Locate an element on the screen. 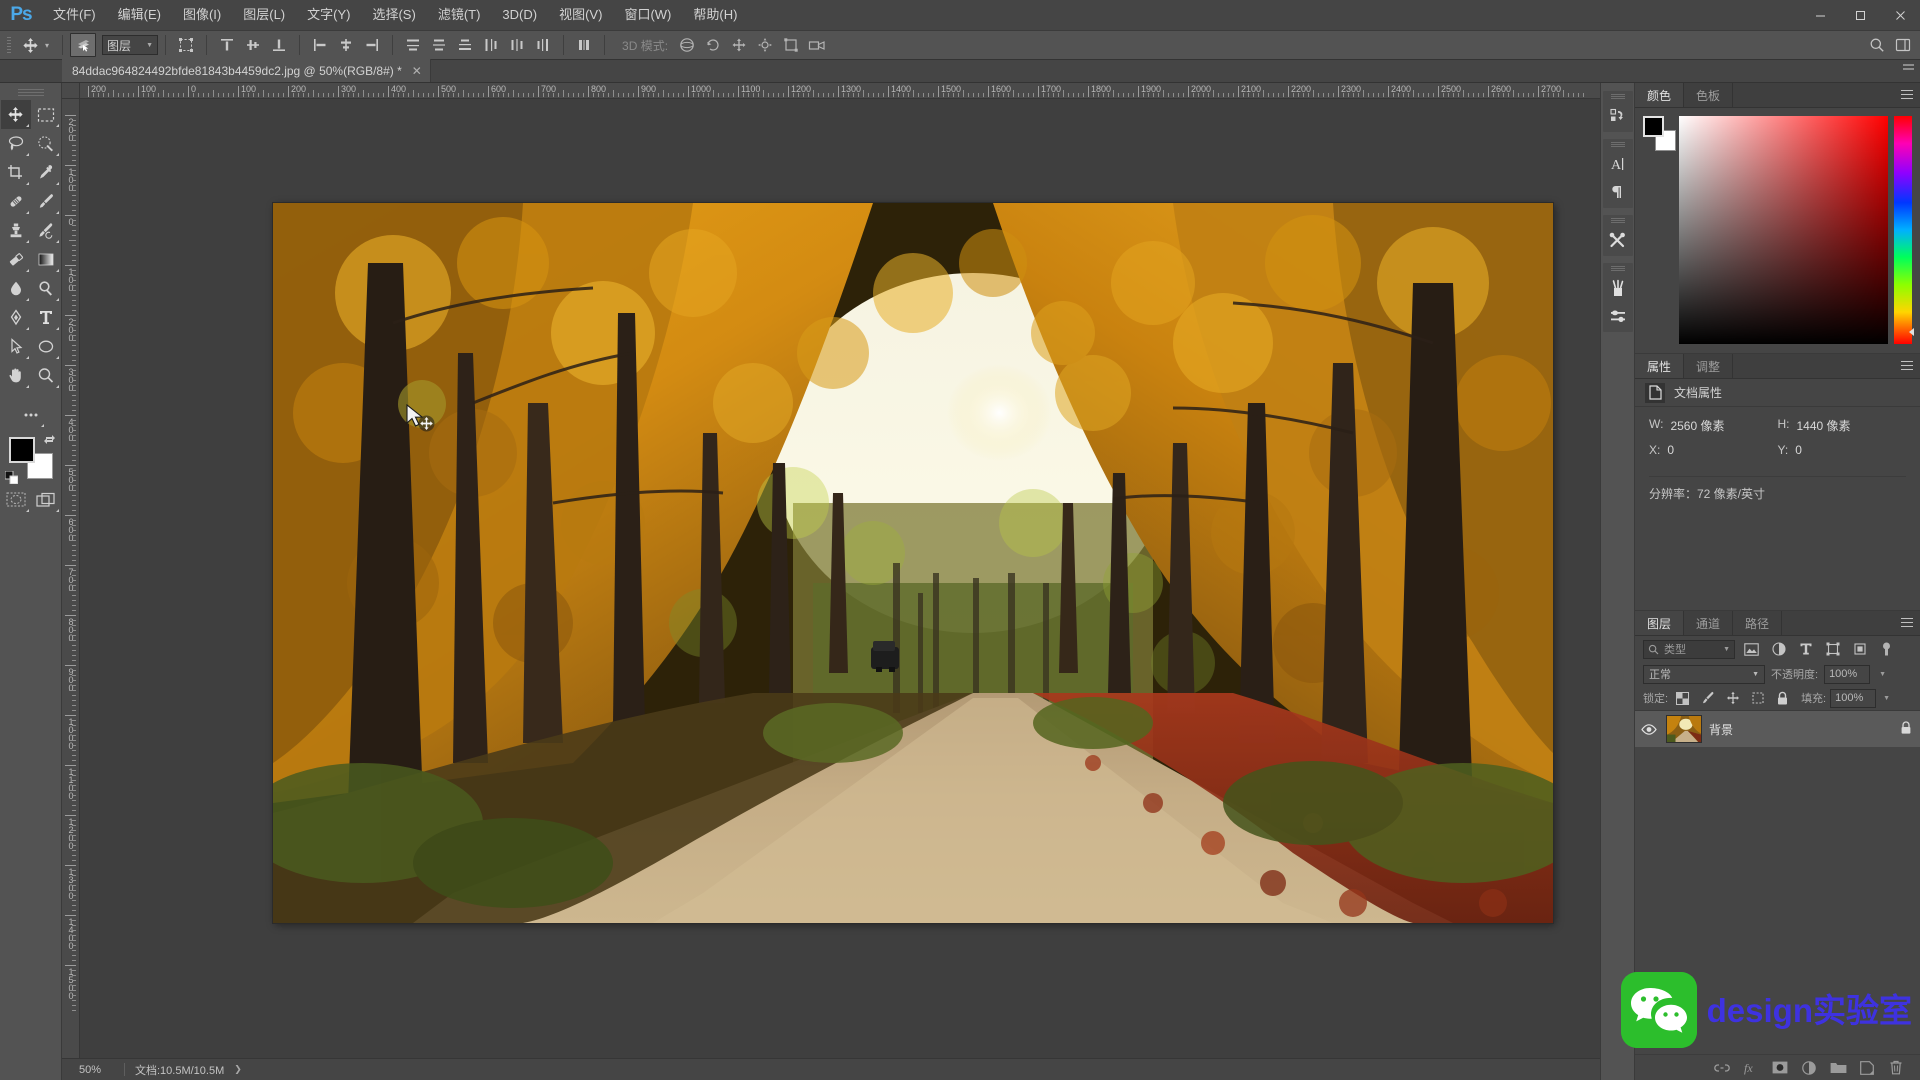 This screenshot has height=1080, width=1920. tool-spot-healing-brush is located at coordinates (16, 201).